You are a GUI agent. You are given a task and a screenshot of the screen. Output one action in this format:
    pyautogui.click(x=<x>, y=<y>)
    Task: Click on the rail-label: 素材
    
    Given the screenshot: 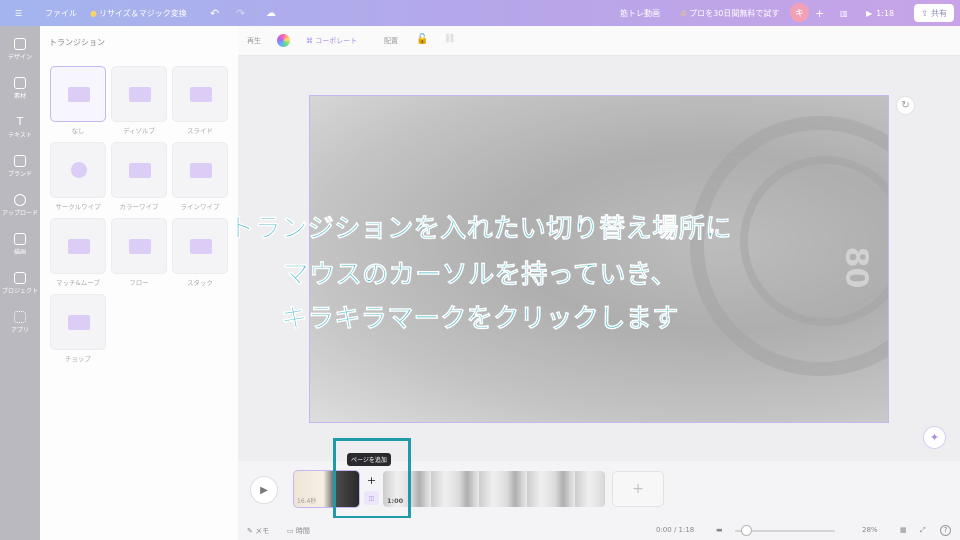 What is the action you would take?
    pyautogui.click(x=19, y=96)
    